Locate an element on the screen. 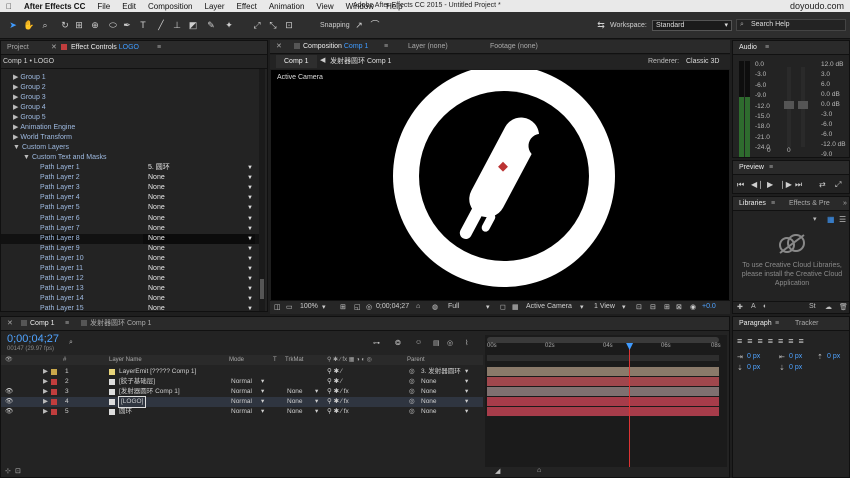 This screenshot has width=850, height=478. world-axis-icon: ⤡ is located at coordinates (273, 25).